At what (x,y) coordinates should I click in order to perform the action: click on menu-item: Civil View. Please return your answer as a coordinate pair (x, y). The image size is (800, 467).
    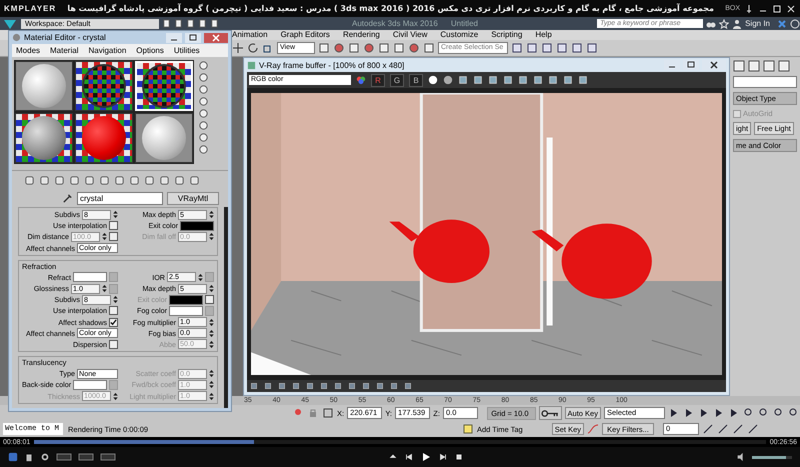
    Looking at the image, I should click on (410, 35).